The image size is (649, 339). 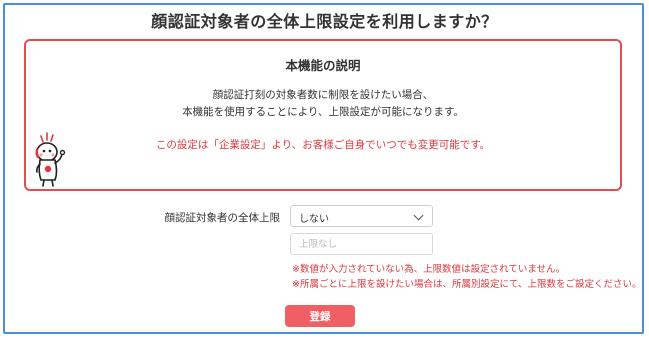 What do you see at coordinates (361, 216) in the screenshot?
I see `limit-setting-select: しない` at bounding box center [361, 216].